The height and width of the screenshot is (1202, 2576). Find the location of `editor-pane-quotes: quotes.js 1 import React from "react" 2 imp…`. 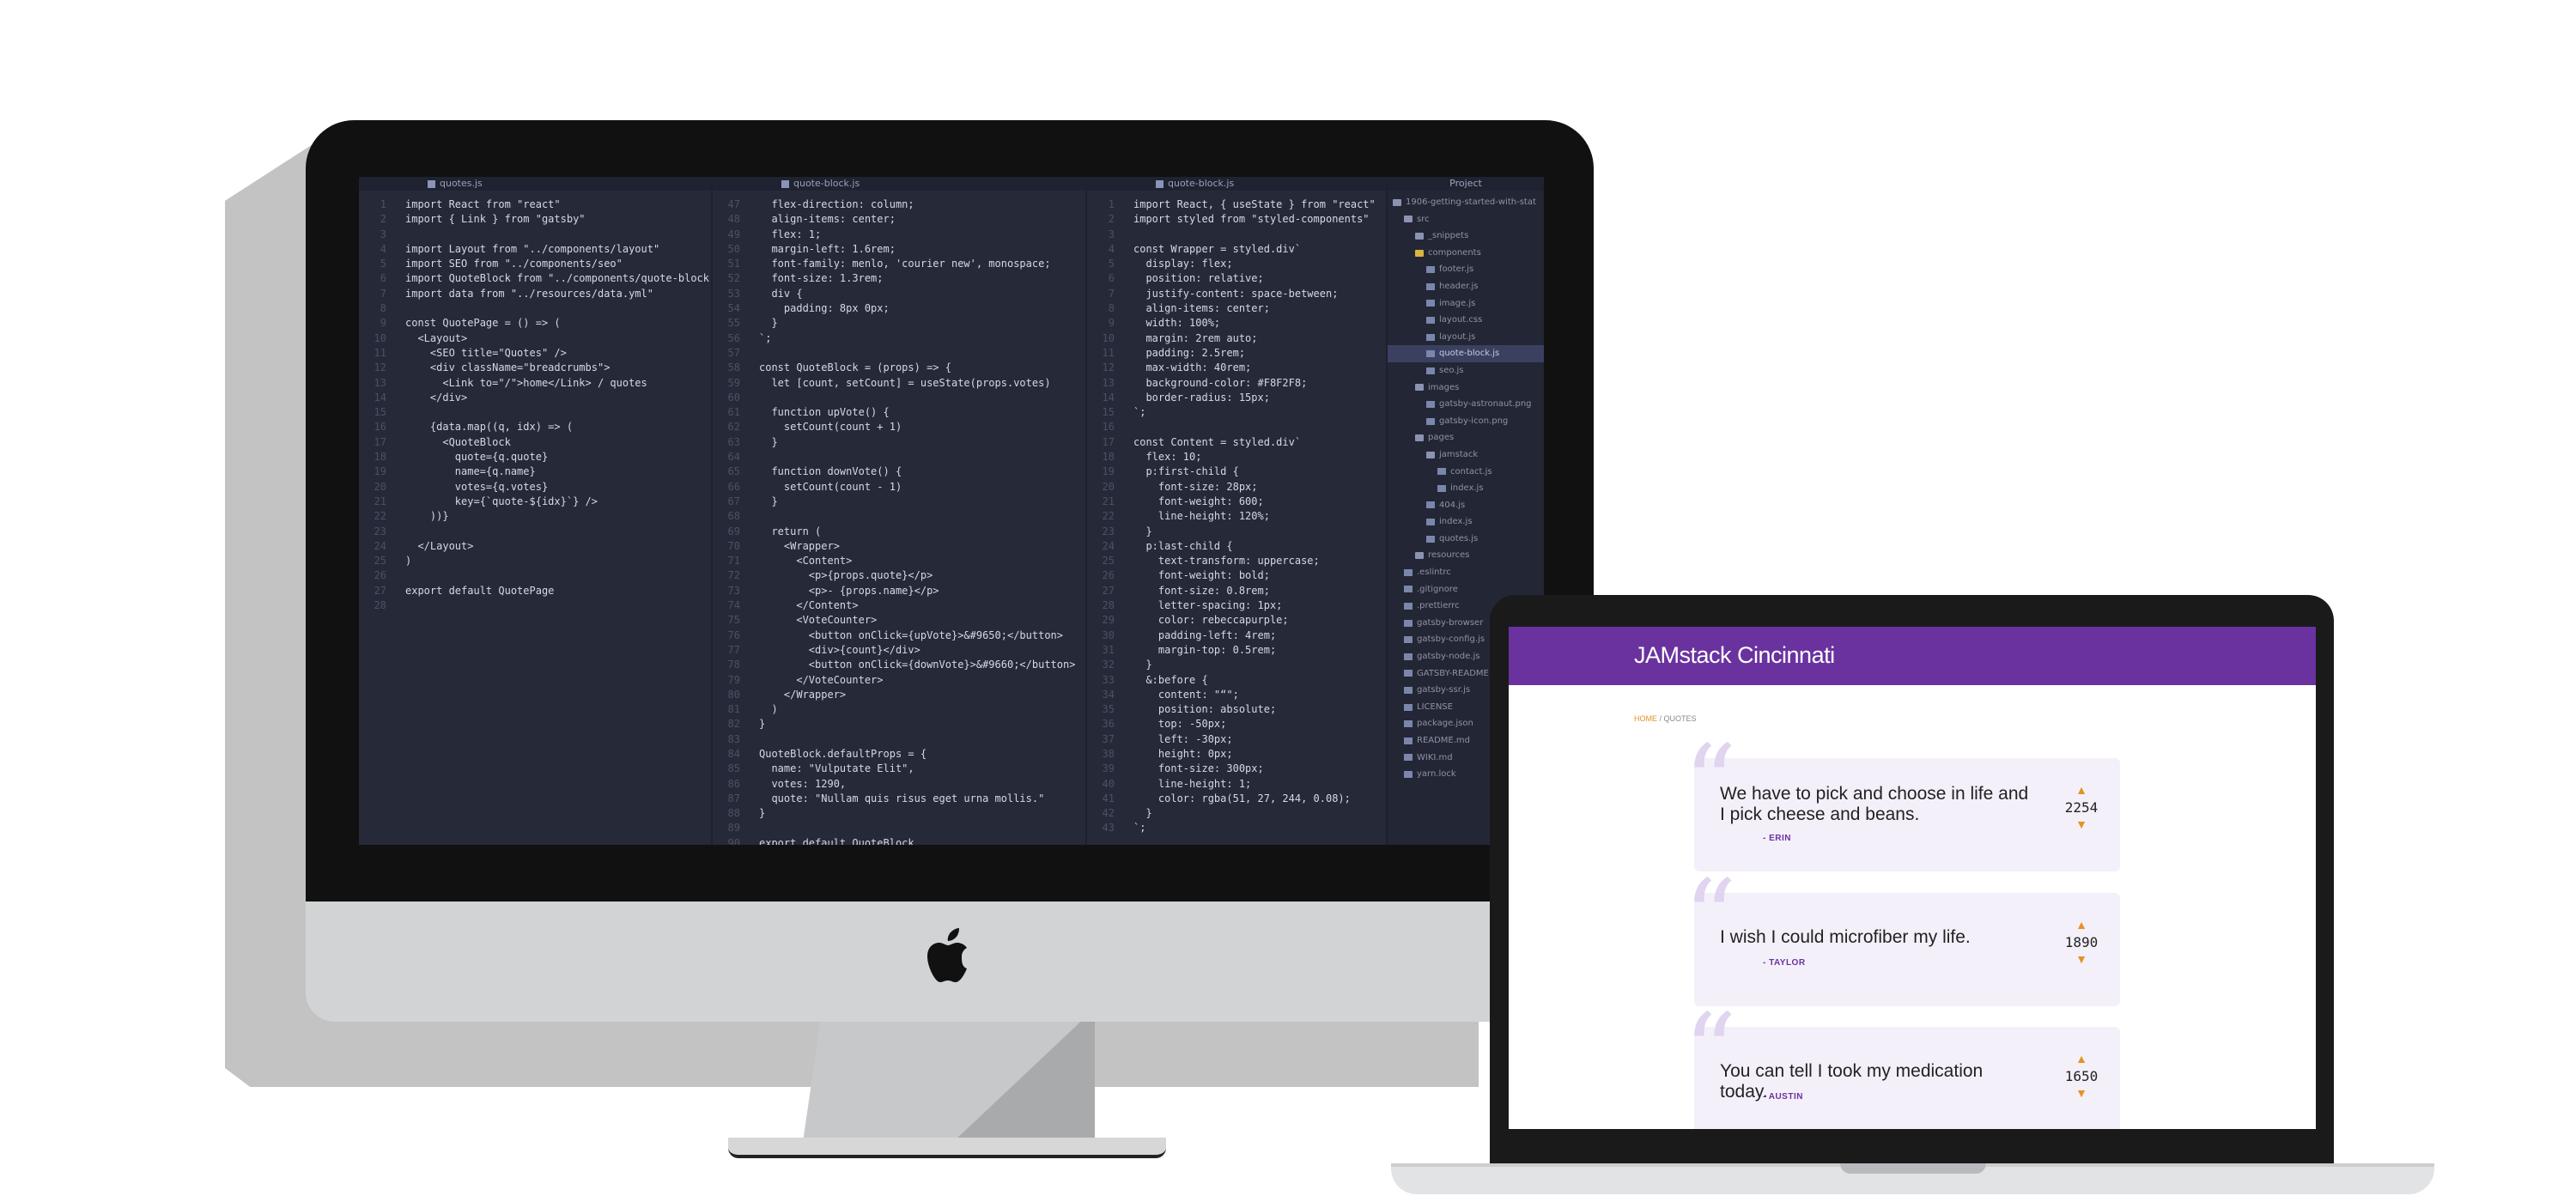

editor-pane-quotes: quotes.js 1 import React from "react" 2 imp… is located at coordinates (536, 511).